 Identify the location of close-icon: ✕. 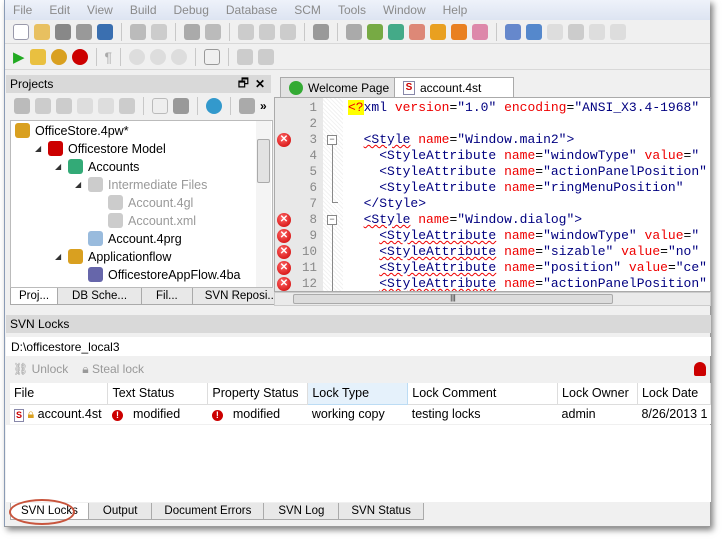
(260, 84).